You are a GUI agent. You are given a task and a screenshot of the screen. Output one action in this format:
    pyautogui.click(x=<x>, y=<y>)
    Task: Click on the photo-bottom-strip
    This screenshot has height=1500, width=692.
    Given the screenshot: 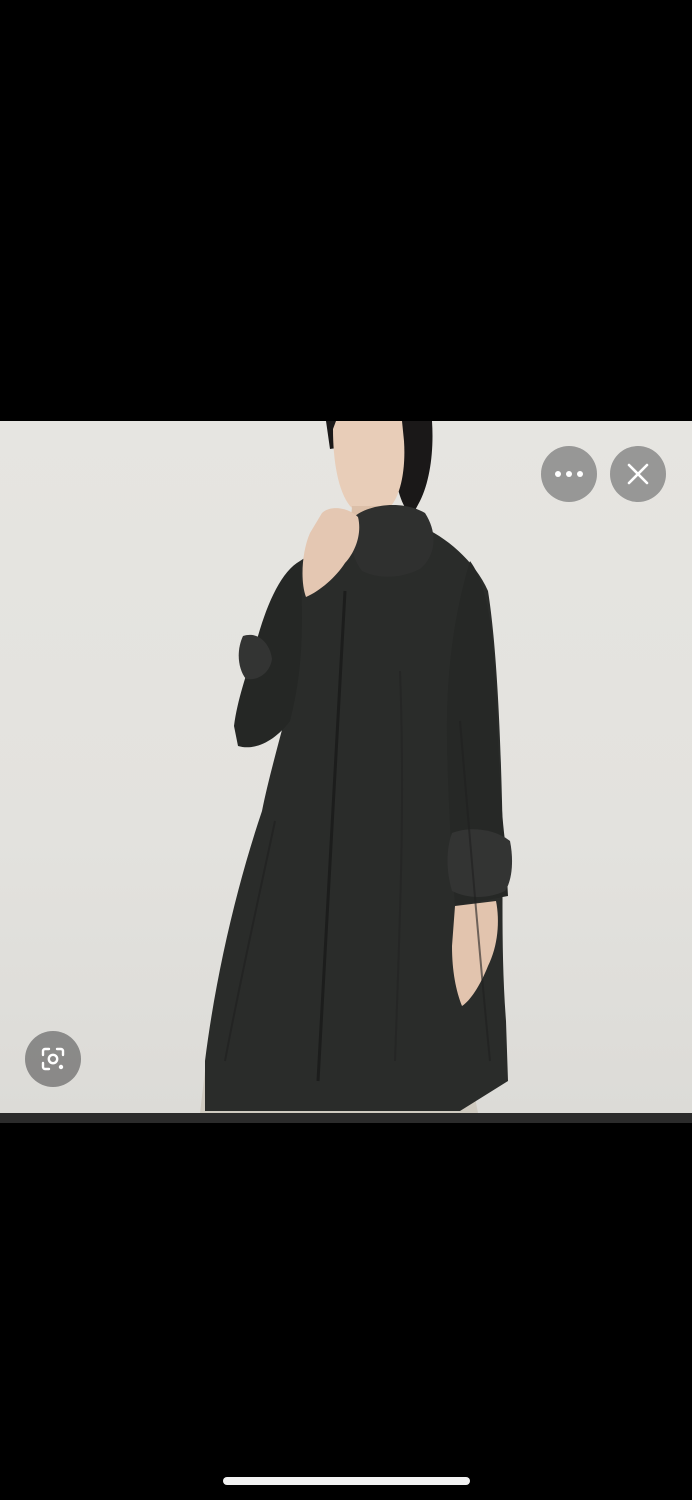 What is the action you would take?
    pyautogui.click(x=346, y=1118)
    